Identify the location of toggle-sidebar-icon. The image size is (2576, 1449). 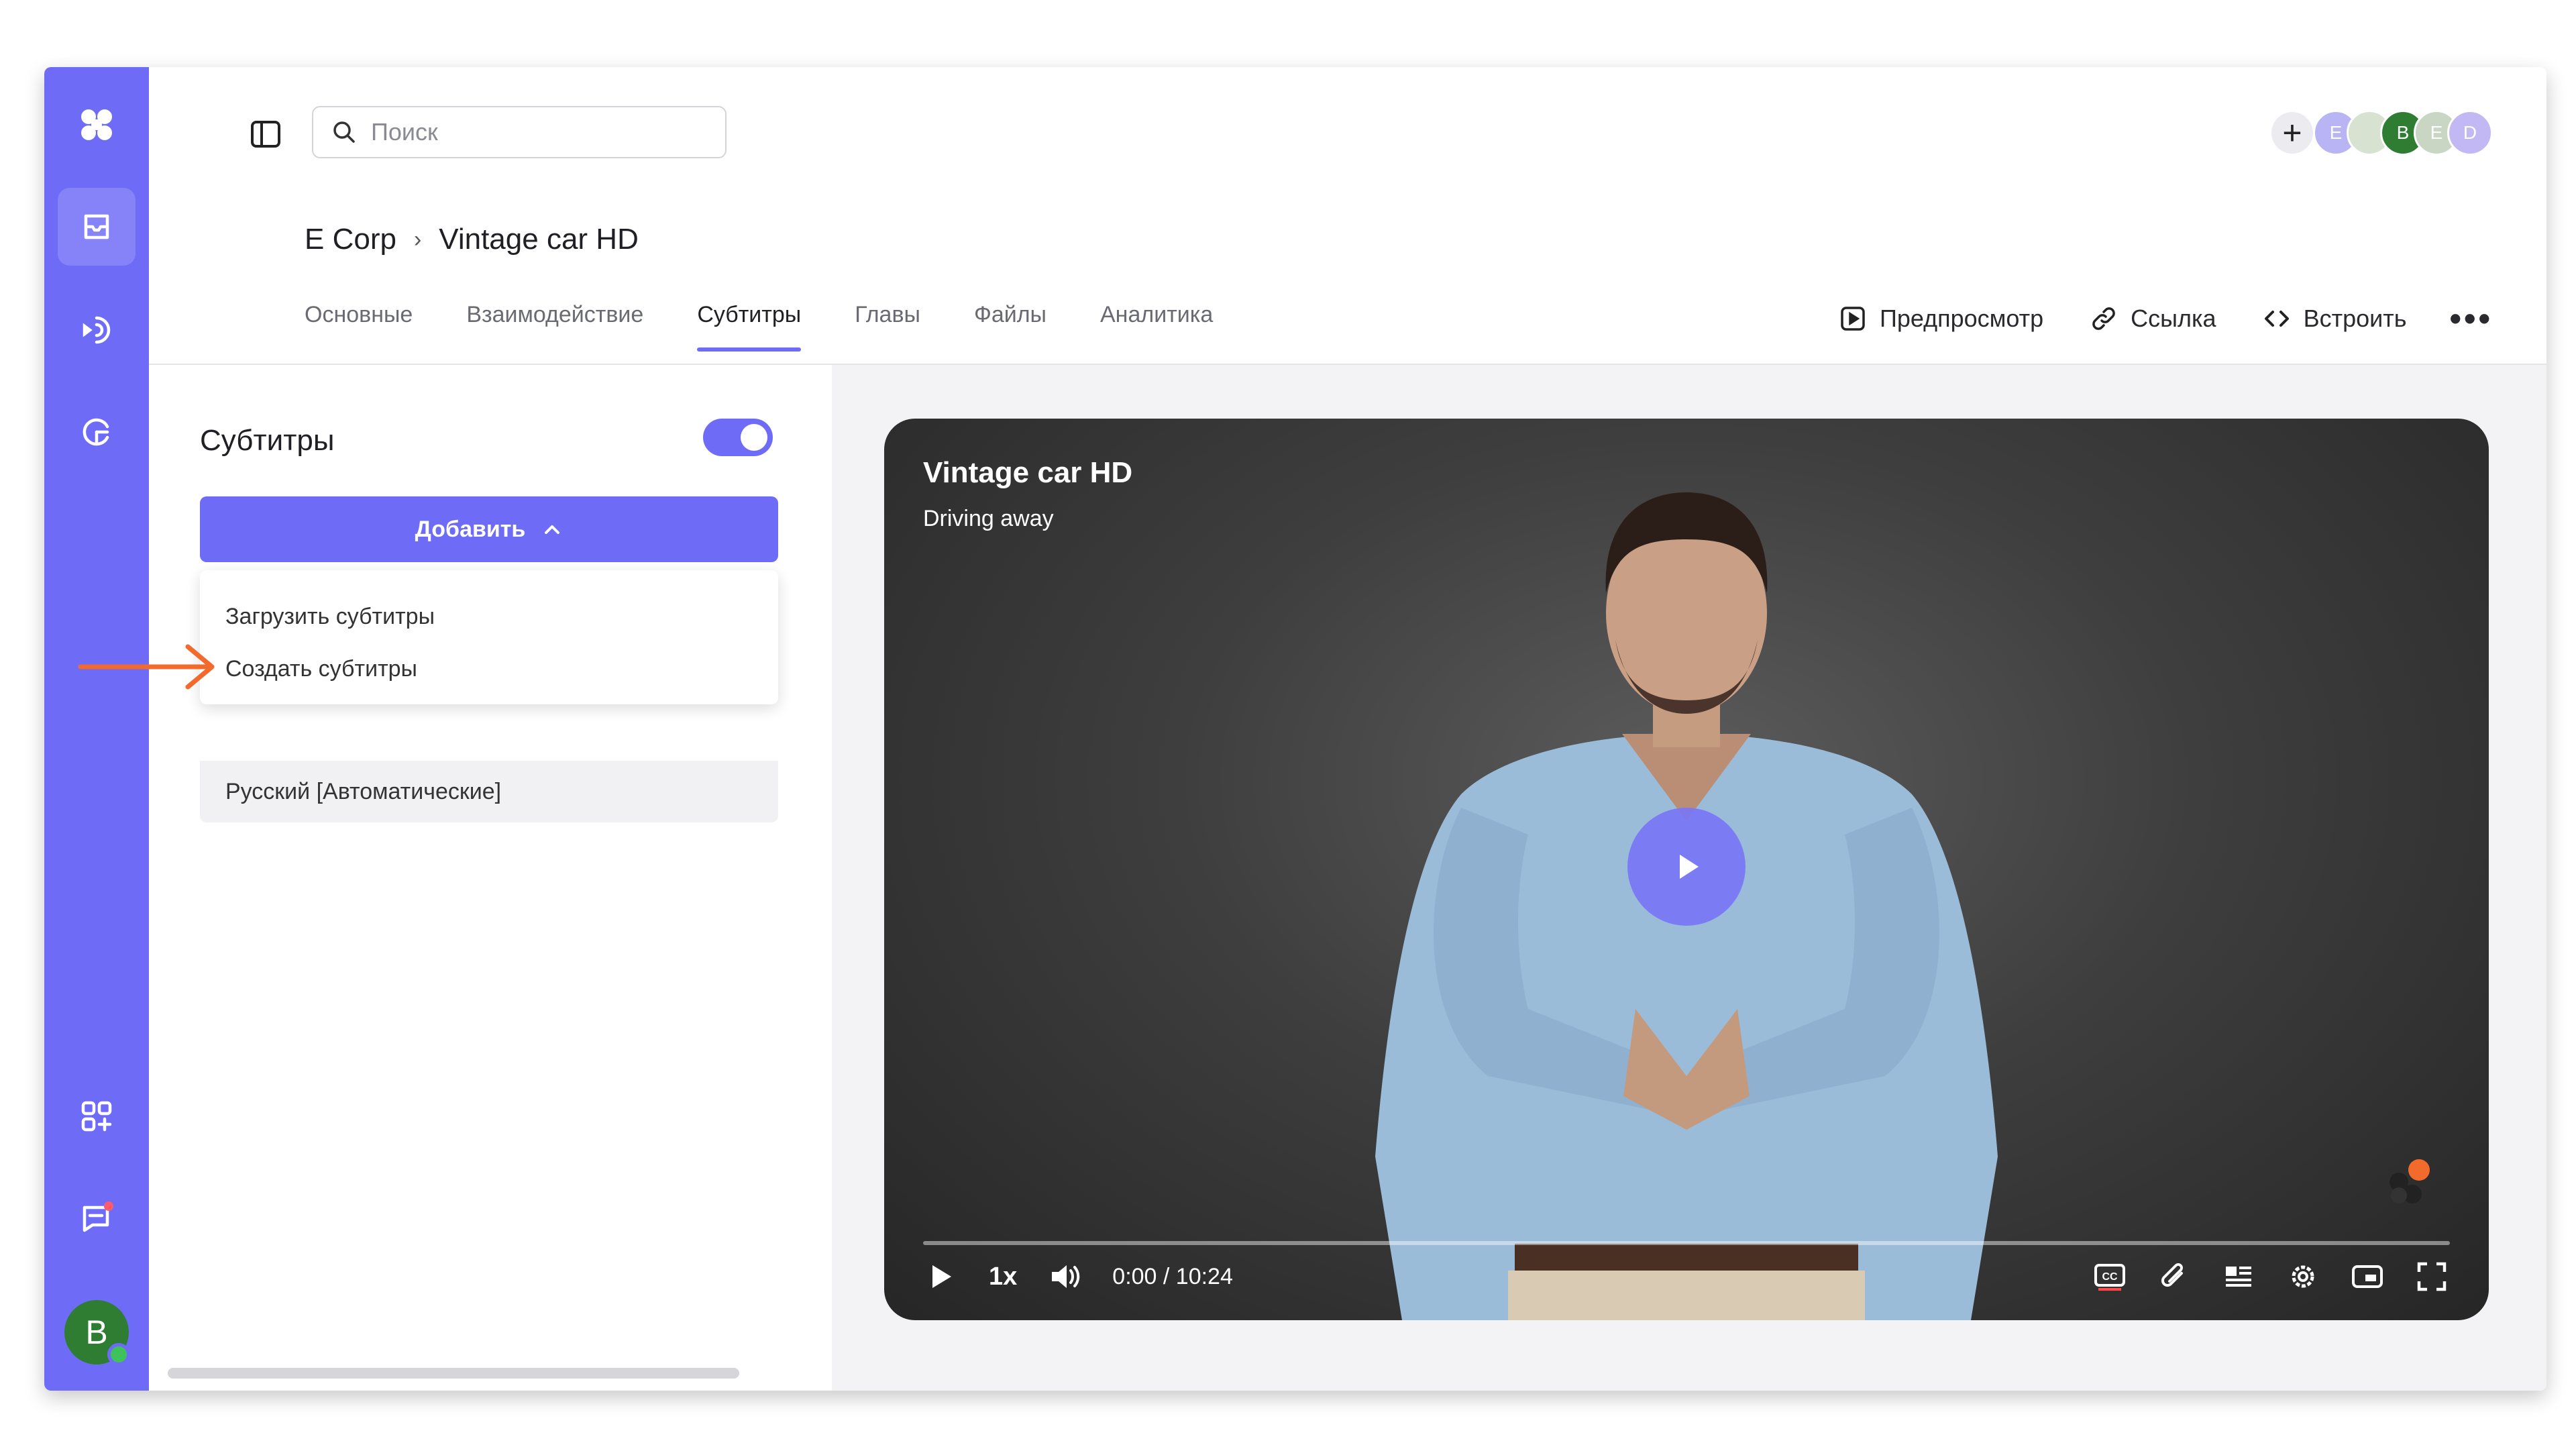
(265, 134).